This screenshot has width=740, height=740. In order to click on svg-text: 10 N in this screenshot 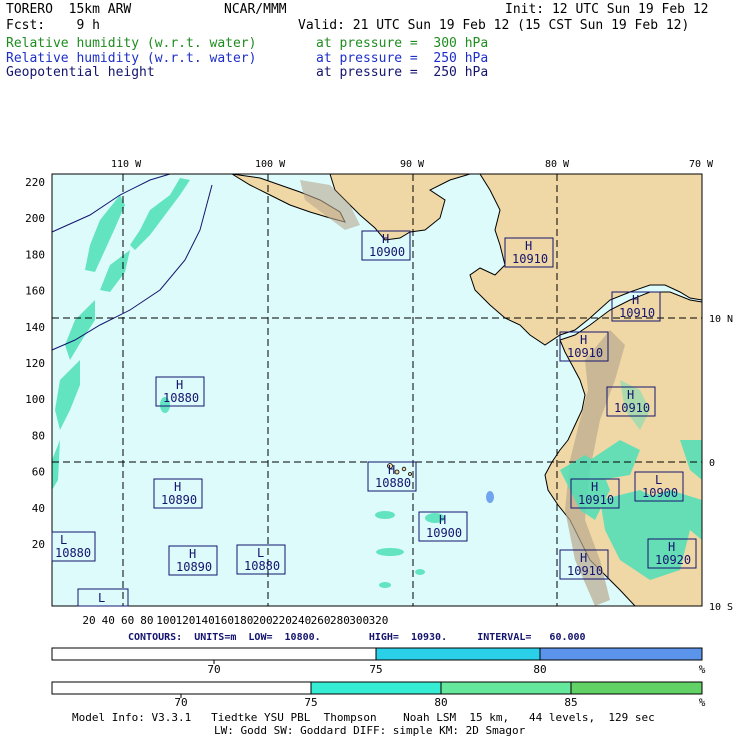, I will do `click(721, 319)`.